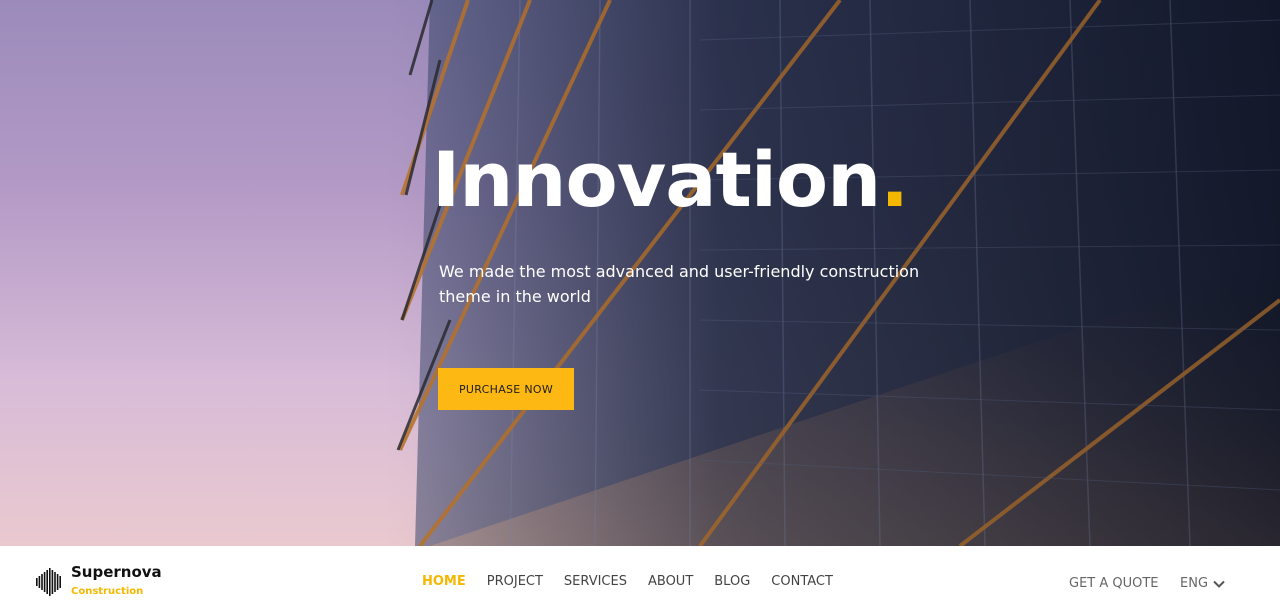  Describe the element at coordinates (732, 582) in the screenshot. I see `nav-item-blog: BLOG` at that location.